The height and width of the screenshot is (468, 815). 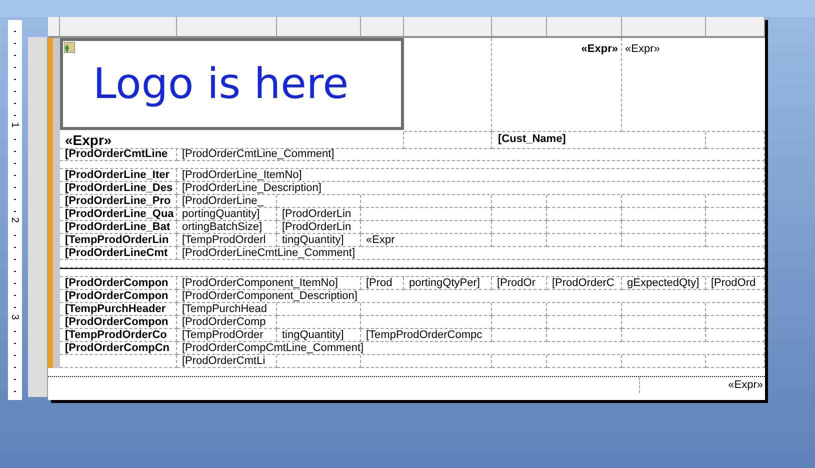 I want to click on table-cell: [ProdOrderLine_Pro, so click(x=118, y=201).